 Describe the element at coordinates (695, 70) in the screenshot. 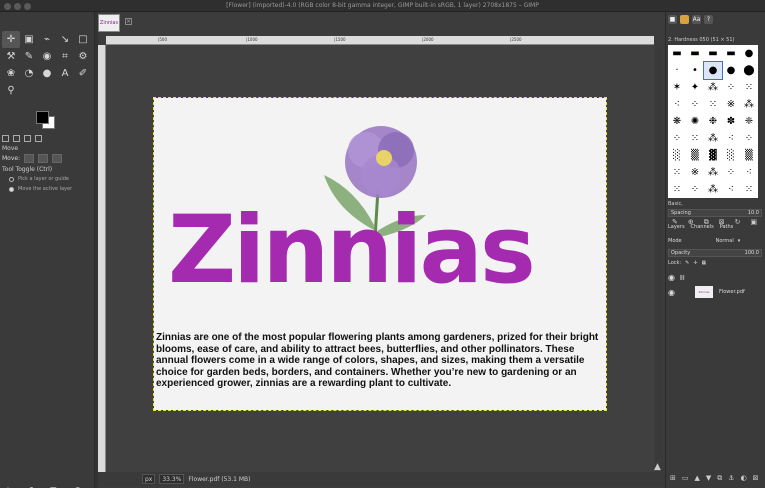

I see `brush-item: •` at that location.